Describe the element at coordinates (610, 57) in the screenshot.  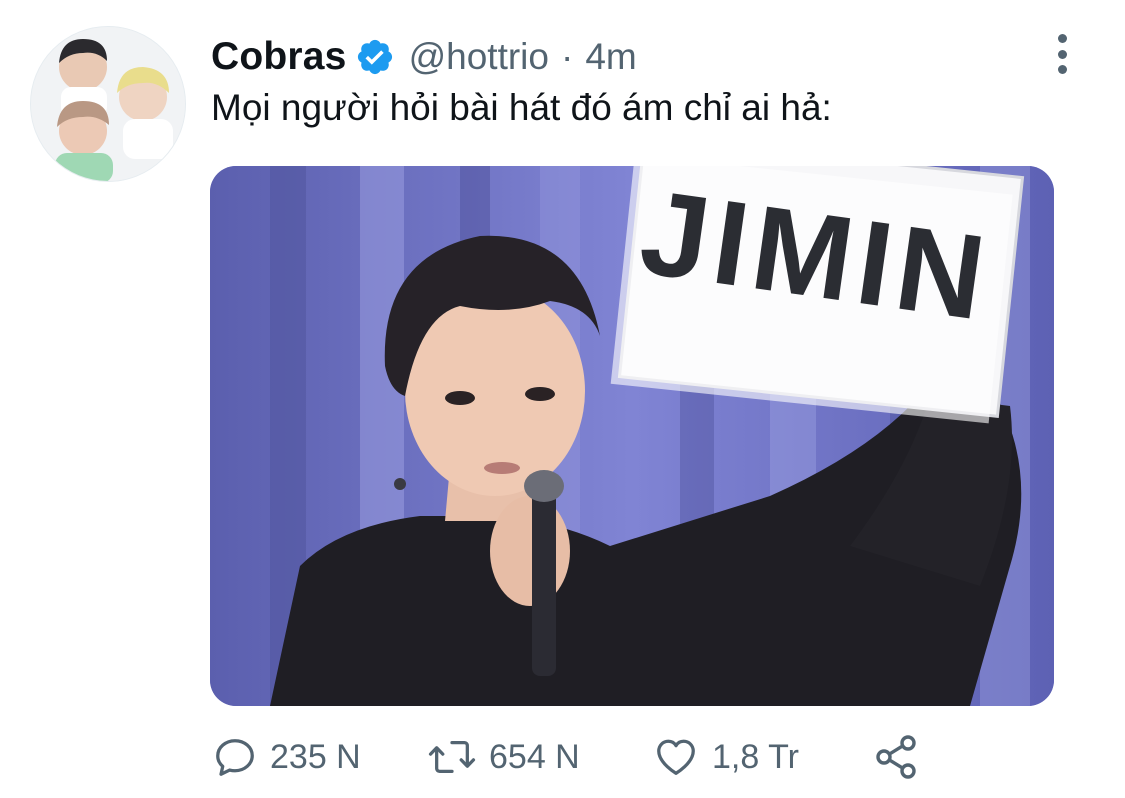
I see `timestamp: 4m` at that location.